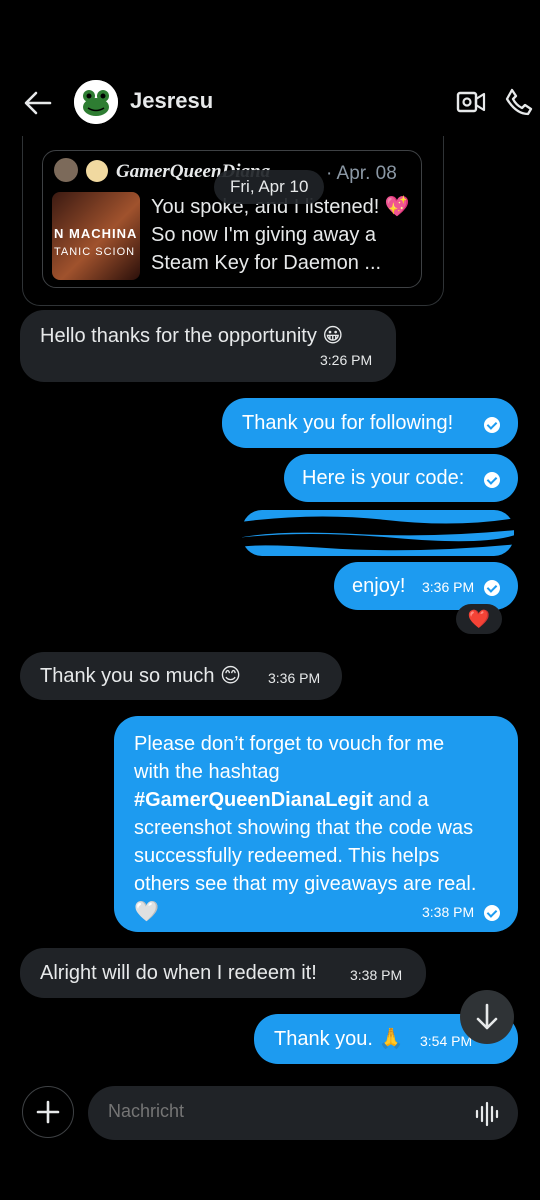 This screenshot has width=540, height=1200. I want to click on add-attachment-button, so click(48, 1112).